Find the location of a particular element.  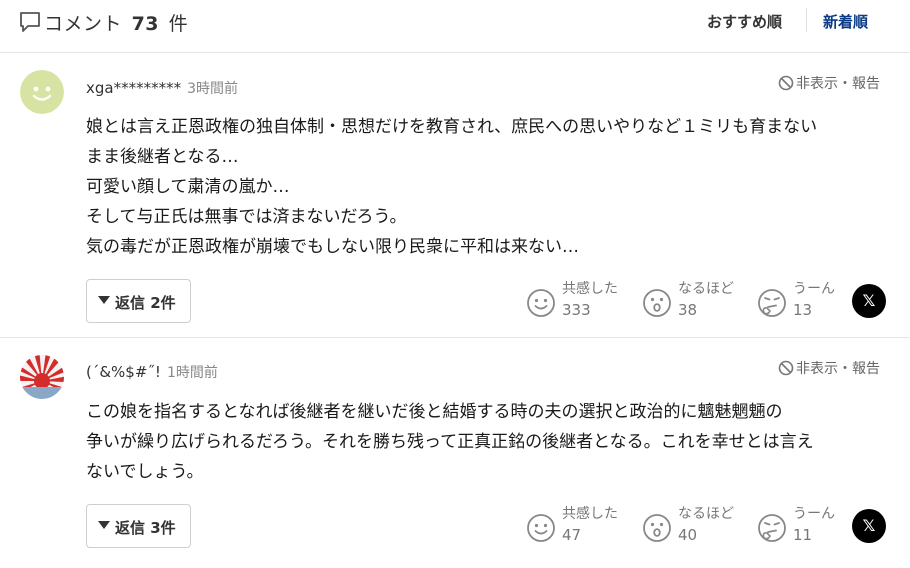

comments-title-prefix: コメント is located at coordinates (83, 24).